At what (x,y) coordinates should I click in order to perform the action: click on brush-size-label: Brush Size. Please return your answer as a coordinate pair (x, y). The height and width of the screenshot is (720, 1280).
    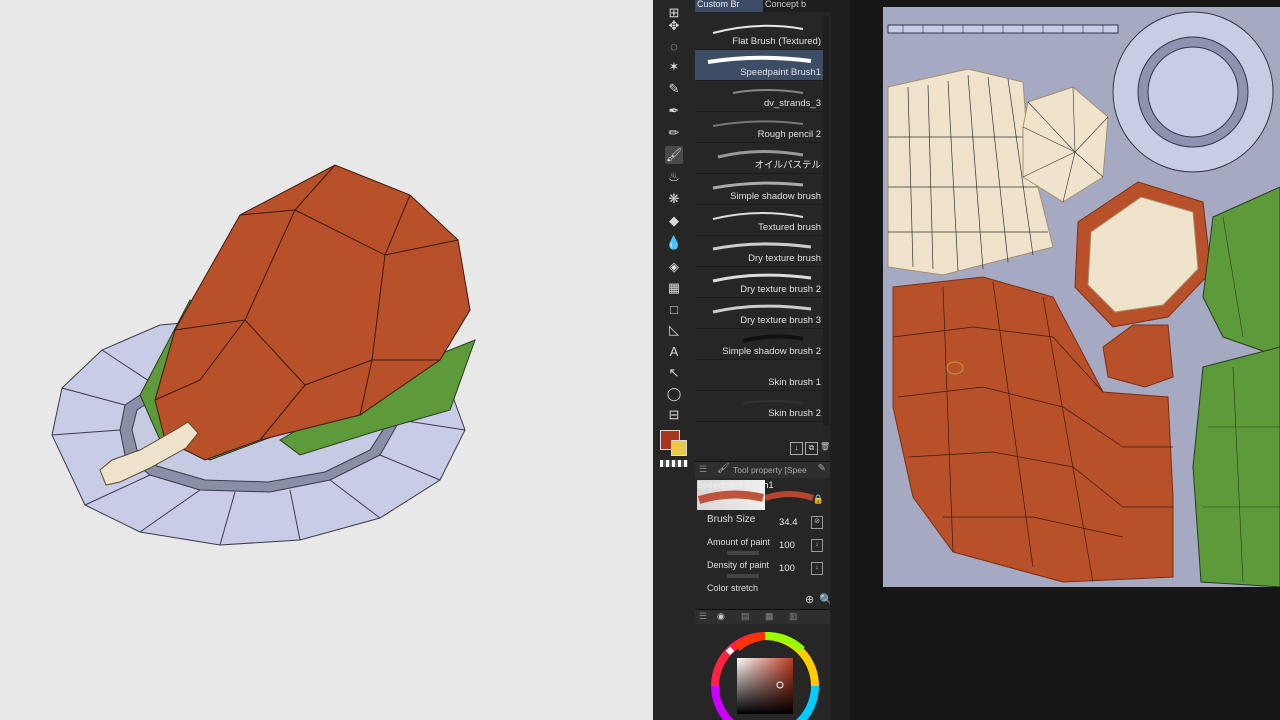
    Looking at the image, I should click on (731, 519).